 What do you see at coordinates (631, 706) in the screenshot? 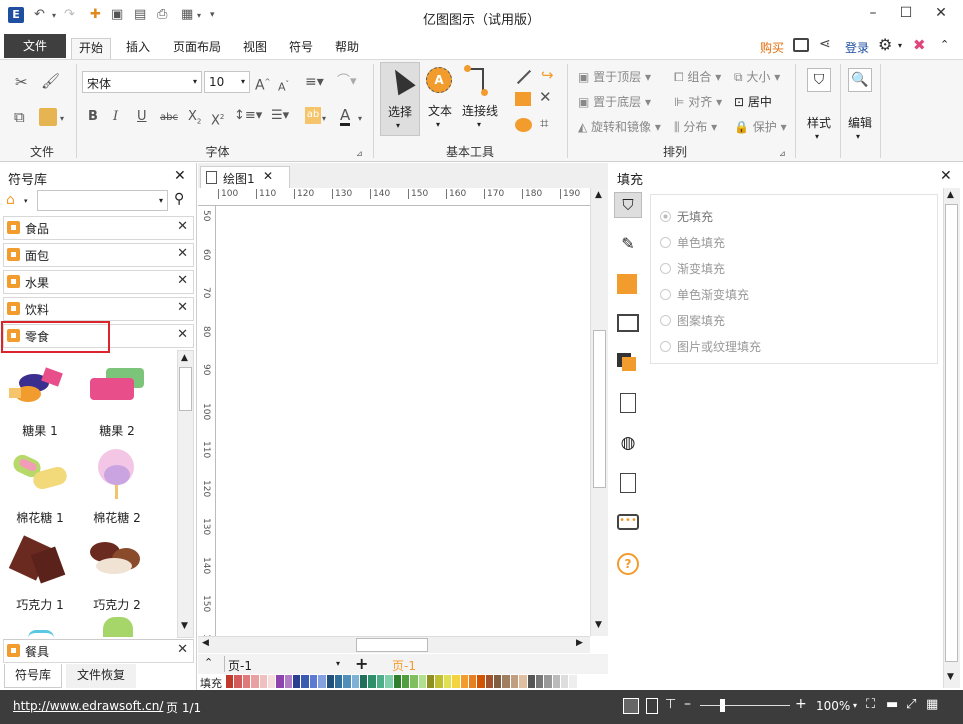
I see `view-normal-icon` at bounding box center [631, 706].